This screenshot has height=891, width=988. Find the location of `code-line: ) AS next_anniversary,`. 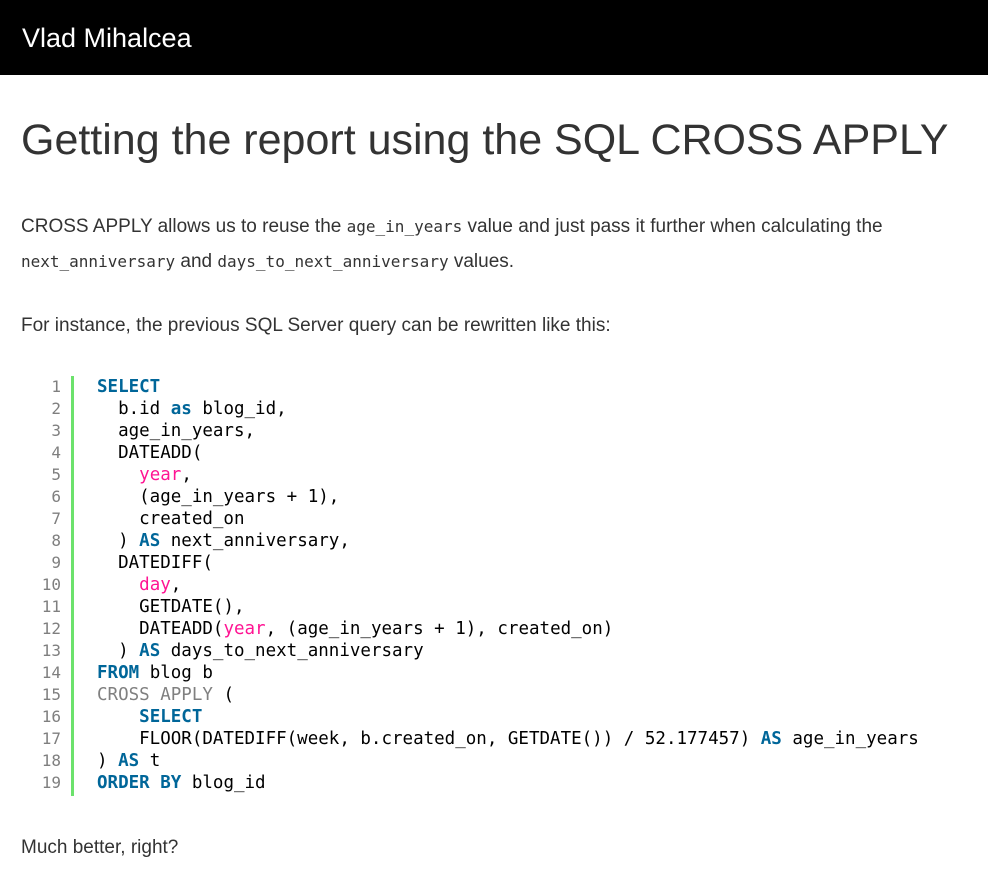

code-line: ) AS next_anniversary, is located at coordinates (508, 541).